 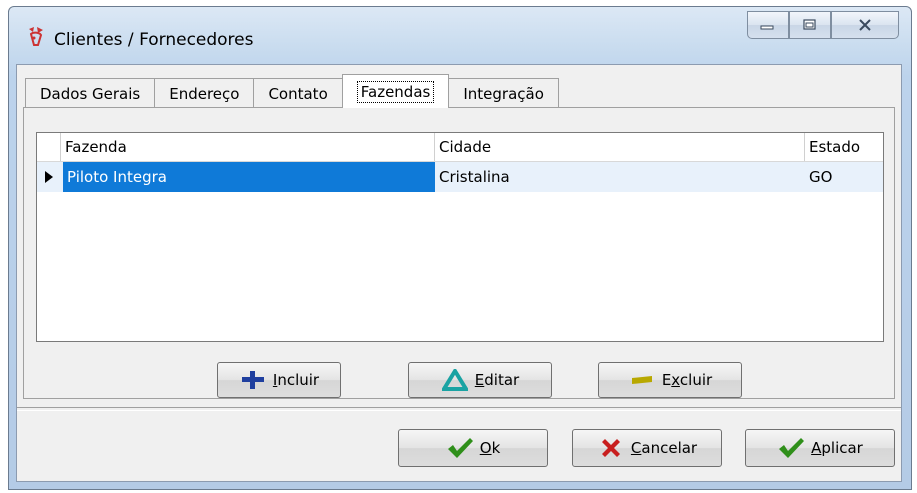 What do you see at coordinates (497, 380) in the screenshot?
I see `editar-label: Editar` at bounding box center [497, 380].